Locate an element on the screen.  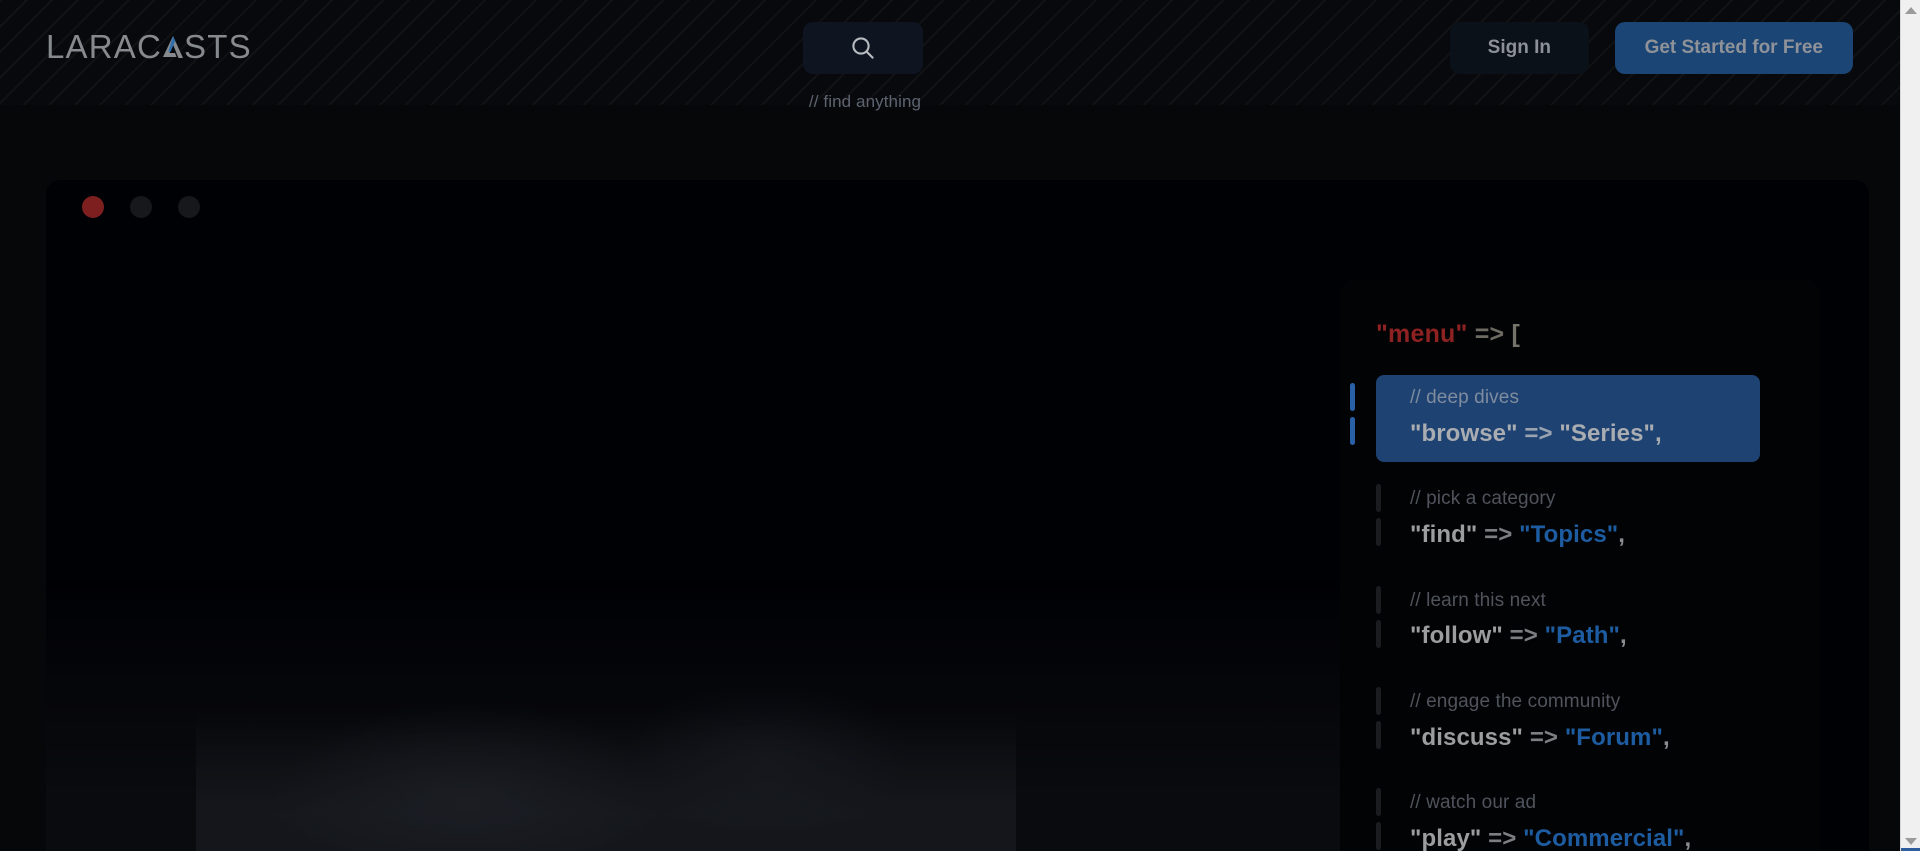
menu-item-key: "follow" is located at coordinates (1456, 636).